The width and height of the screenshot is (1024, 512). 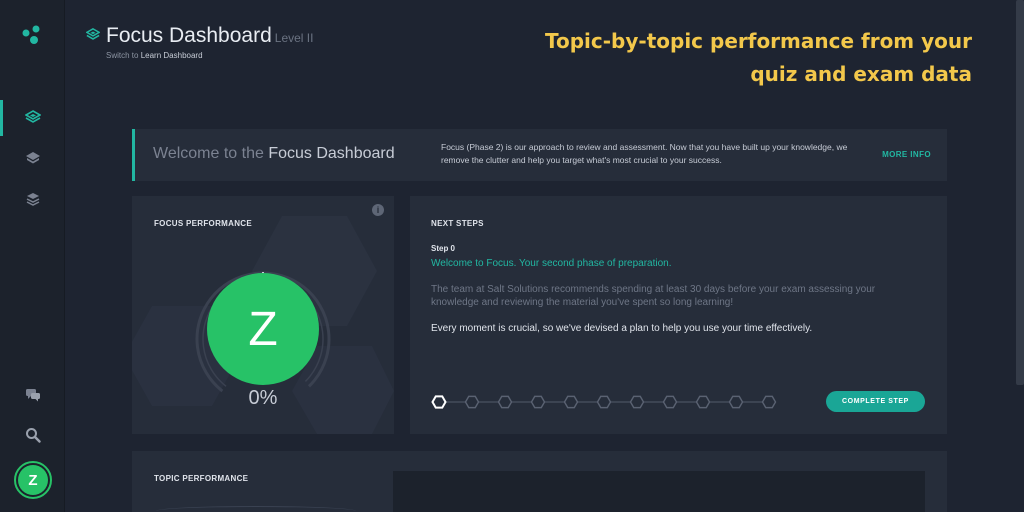 I want to click on search-icon, so click(x=33, y=435).